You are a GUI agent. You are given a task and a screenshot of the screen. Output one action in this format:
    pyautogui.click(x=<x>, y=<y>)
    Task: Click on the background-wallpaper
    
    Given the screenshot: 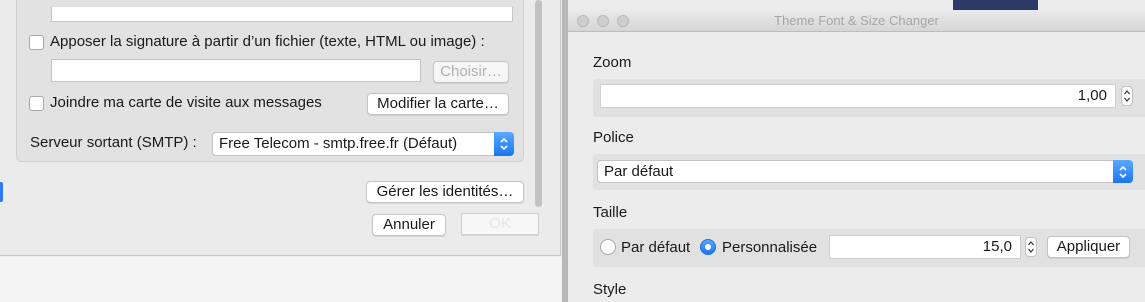 What is the action you would take?
    pyautogui.click(x=1049, y=5)
    